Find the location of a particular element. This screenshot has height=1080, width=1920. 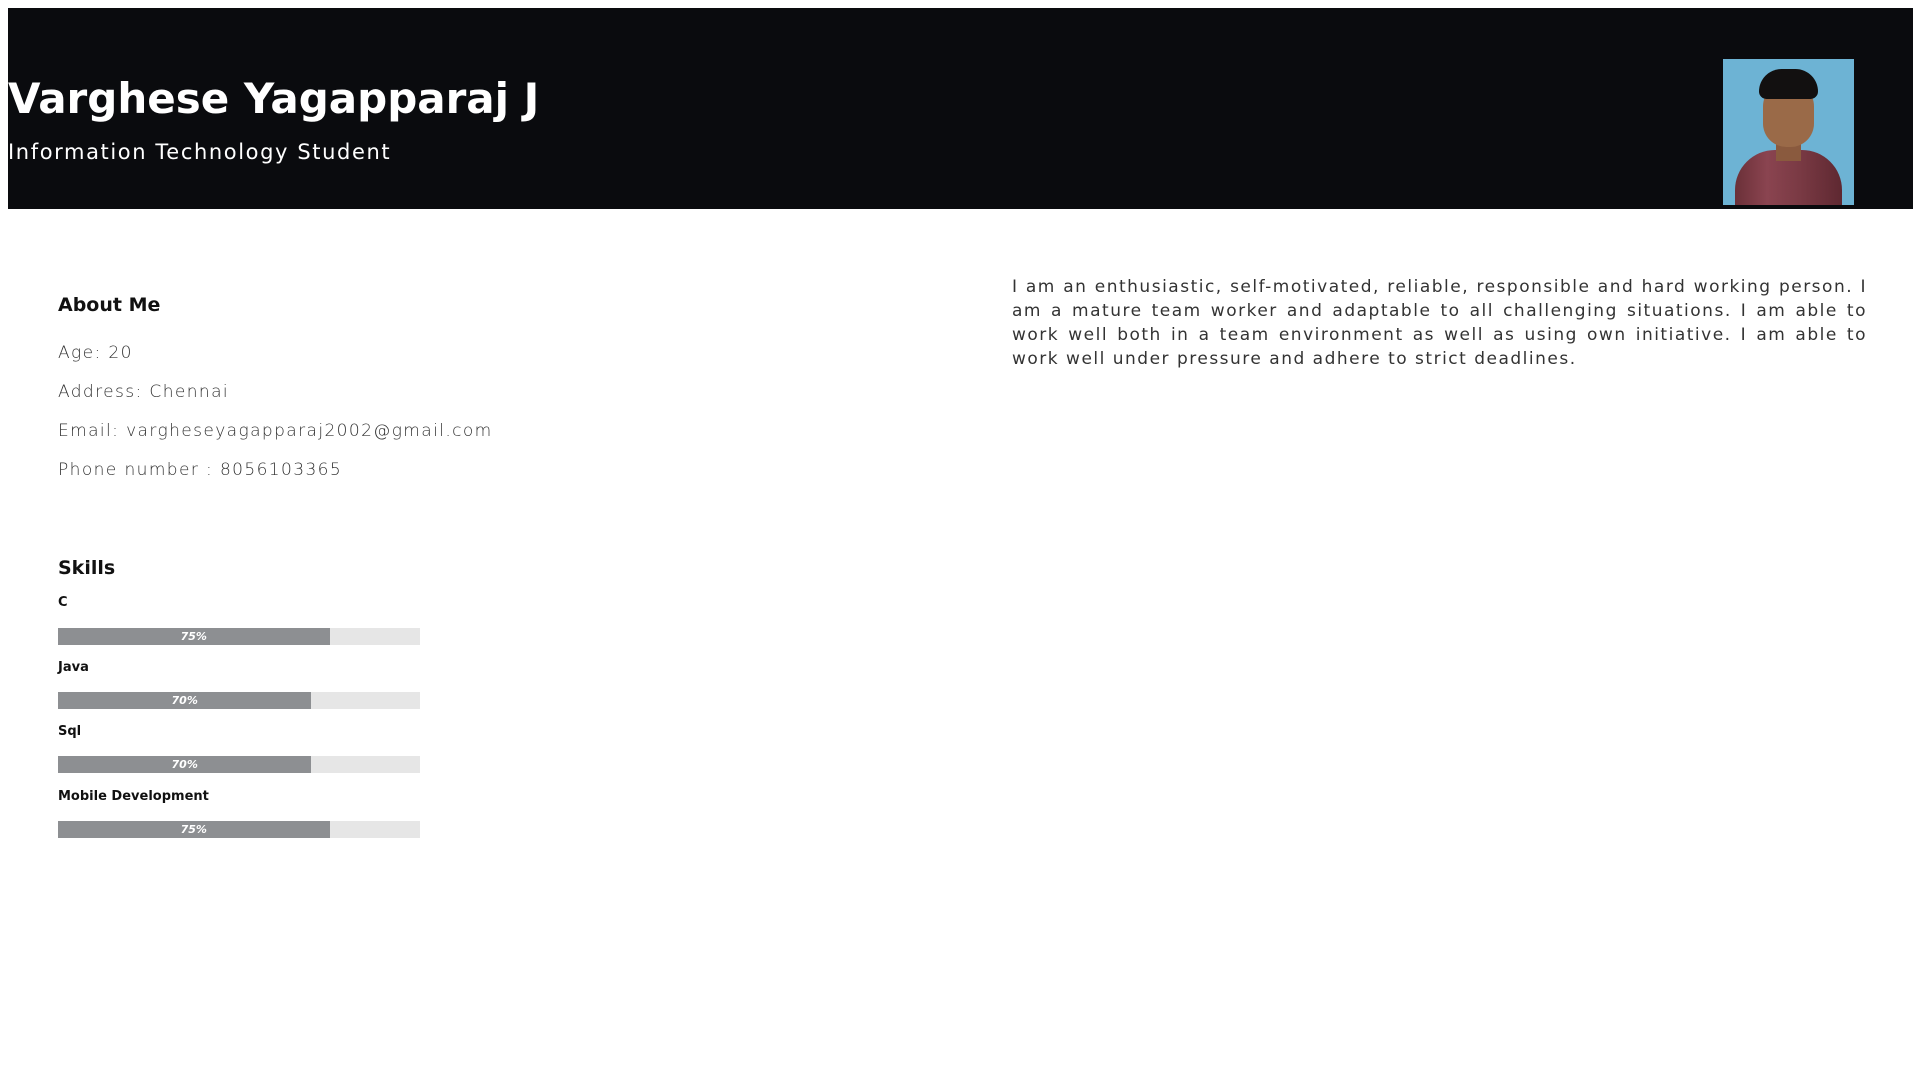

profile-photo is located at coordinates (1788, 132).